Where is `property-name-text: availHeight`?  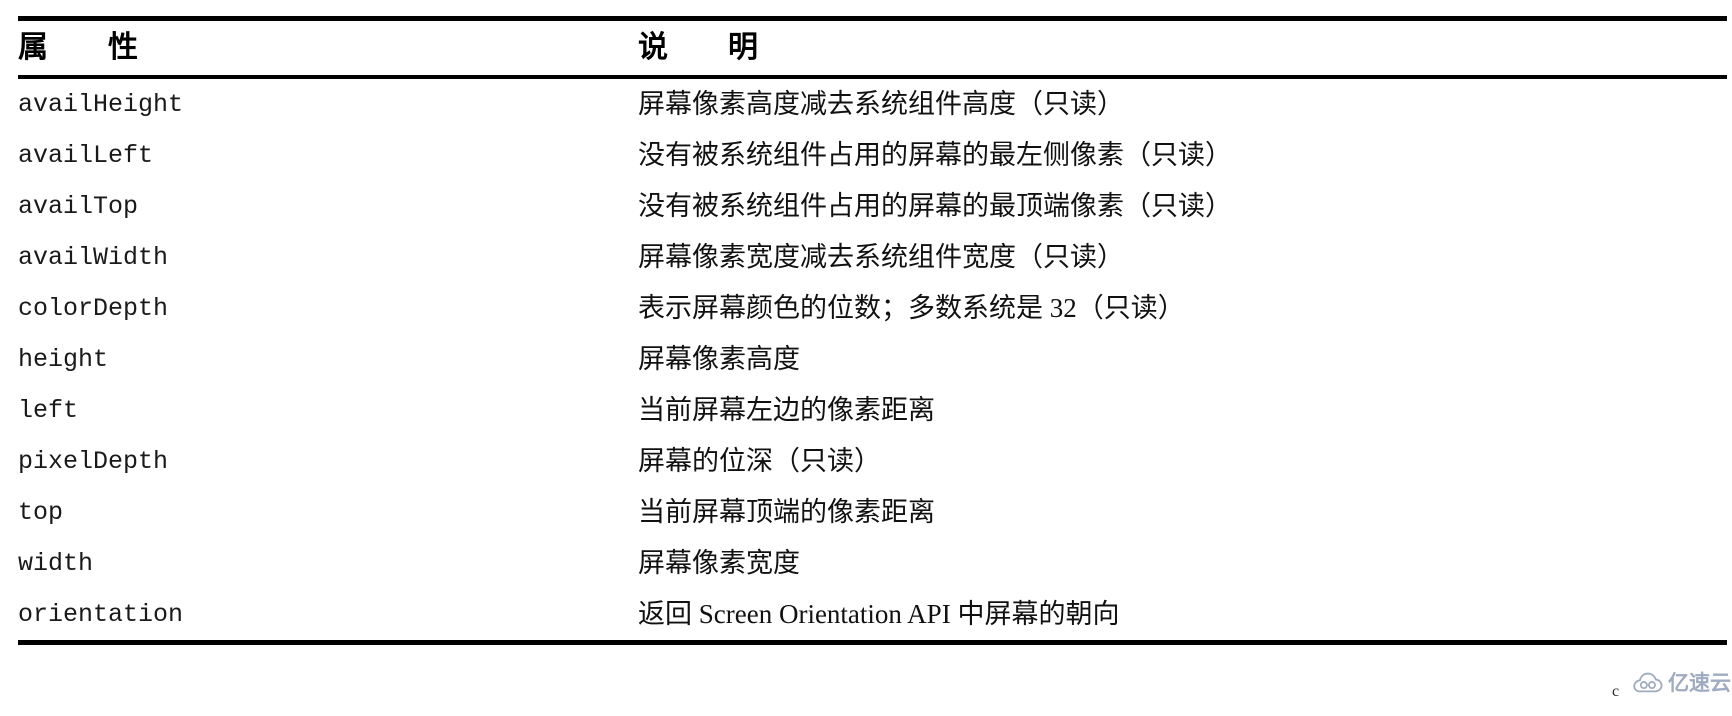 property-name-text: availHeight is located at coordinates (101, 104).